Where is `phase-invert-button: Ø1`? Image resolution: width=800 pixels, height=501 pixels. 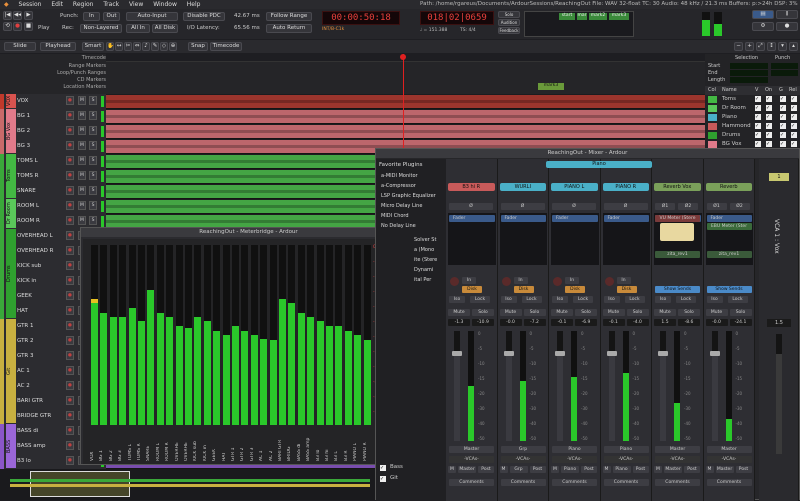 phase-invert-button: Ø1 is located at coordinates (665, 206).